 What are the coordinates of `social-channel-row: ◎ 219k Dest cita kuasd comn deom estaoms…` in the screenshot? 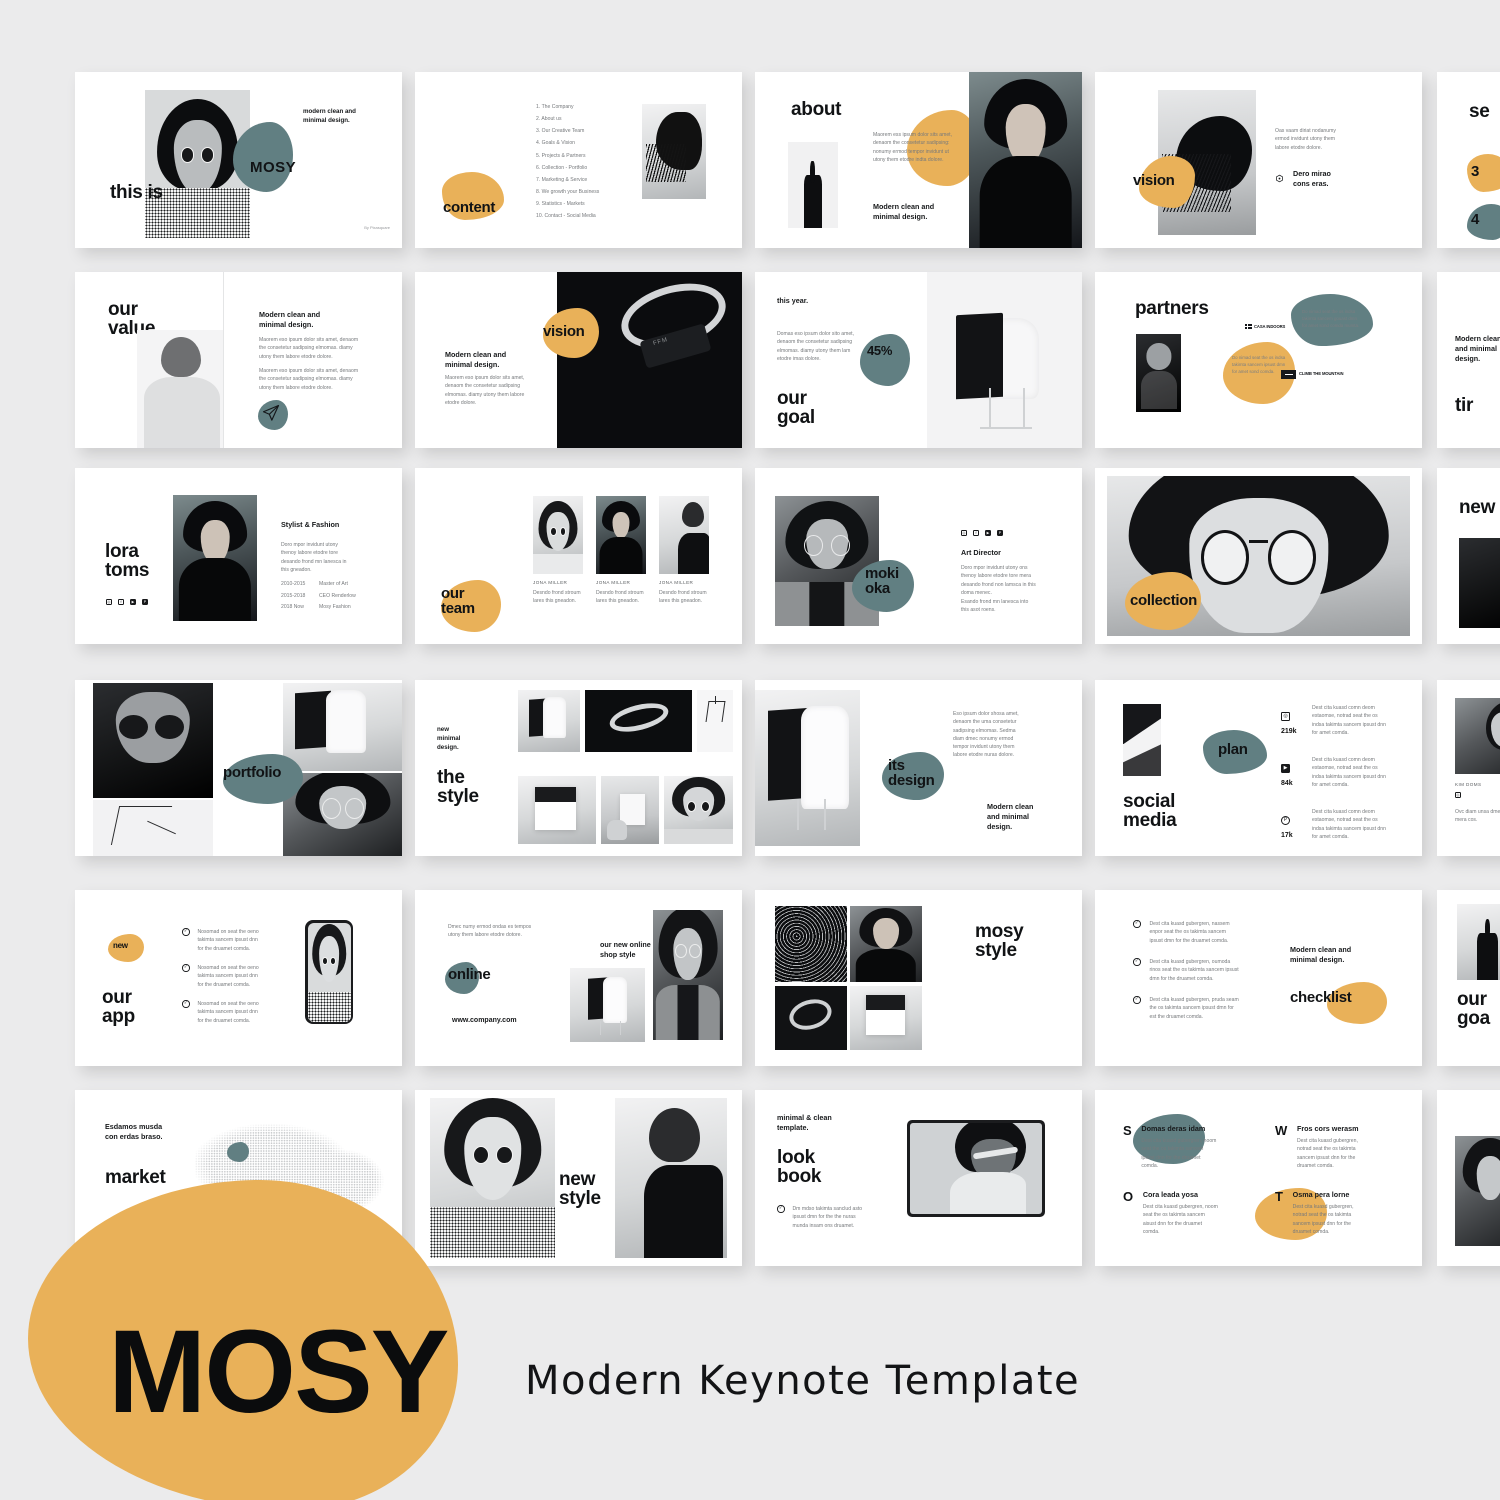 It's located at (1333, 720).